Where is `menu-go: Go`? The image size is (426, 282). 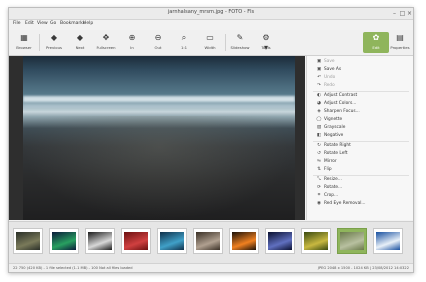
menu-go: Go is located at coordinates (53, 23).